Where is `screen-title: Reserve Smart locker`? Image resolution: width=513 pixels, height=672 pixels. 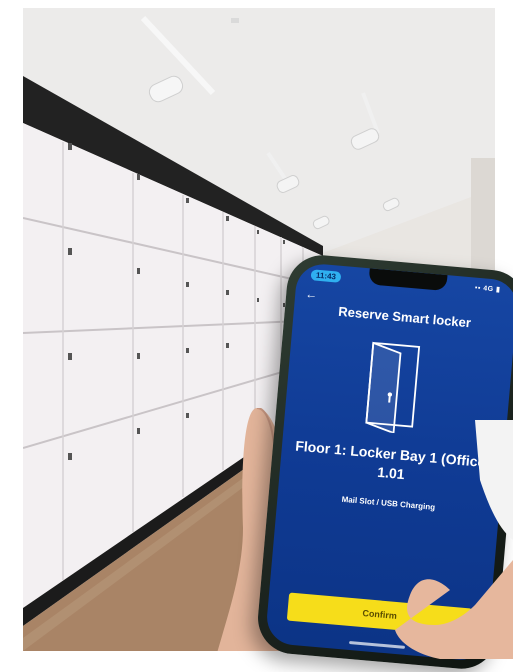
screen-title: Reserve Smart locker is located at coordinates (404, 317).